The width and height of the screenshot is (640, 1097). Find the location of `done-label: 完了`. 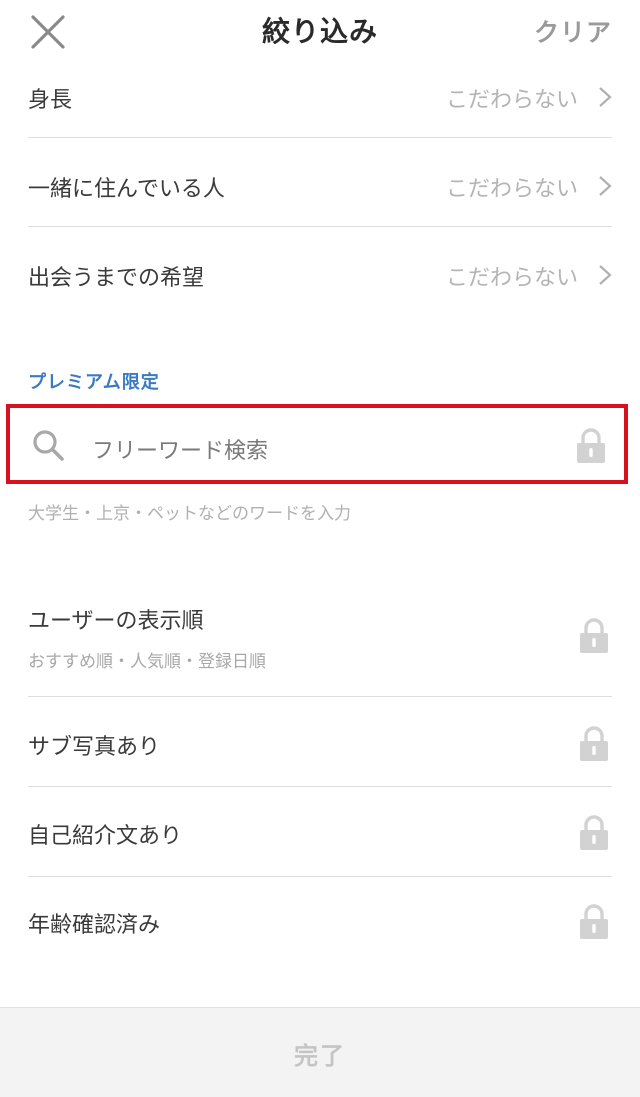

done-label: 完了 is located at coordinates (320, 1056).